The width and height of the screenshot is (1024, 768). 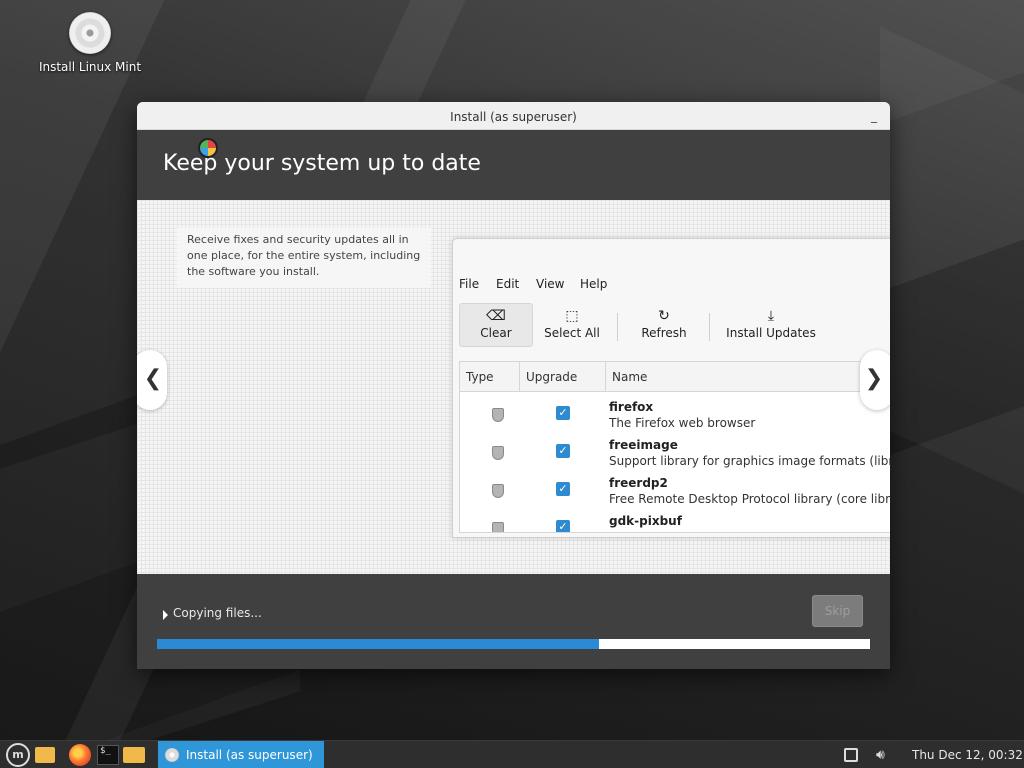 What do you see at coordinates (90, 67) in the screenshot?
I see `desktop-icon-label: Install Linux Mint` at bounding box center [90, 67].